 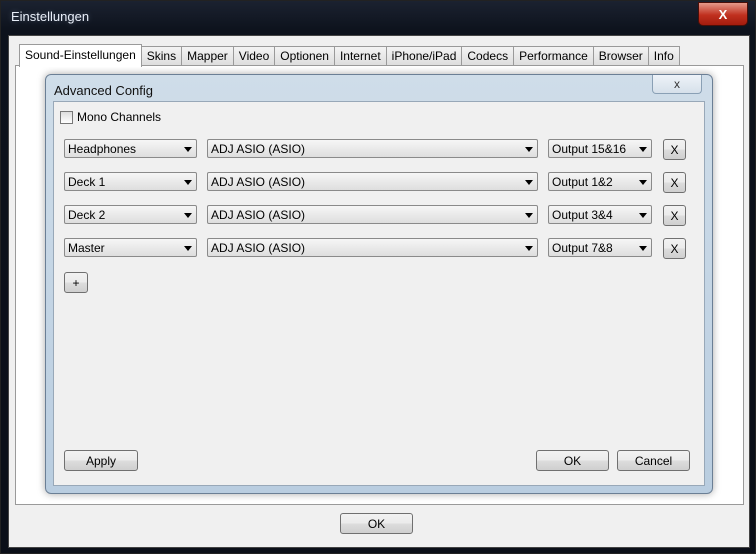 I want to click on routing-row: Deck 1 ADJ ASIO (ASIO) Output 1&2 X, so click(x=384, y=182).